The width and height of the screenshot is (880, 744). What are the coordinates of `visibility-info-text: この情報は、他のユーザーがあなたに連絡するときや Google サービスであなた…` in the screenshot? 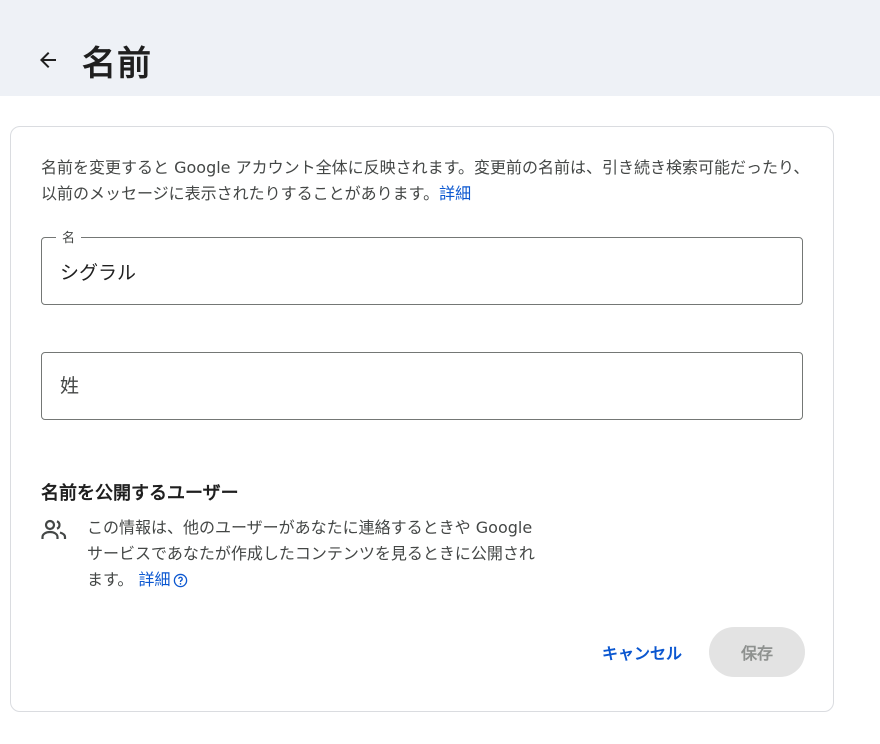 It's located at (317, 554).